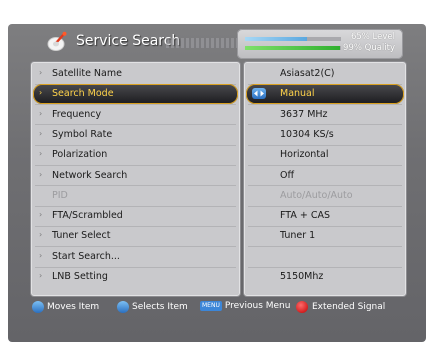 The image size is (433, 345). Describe the element at coordinates (81, 236) in the screenshot. I see `menu-item-label: Tuner Select` at that location.